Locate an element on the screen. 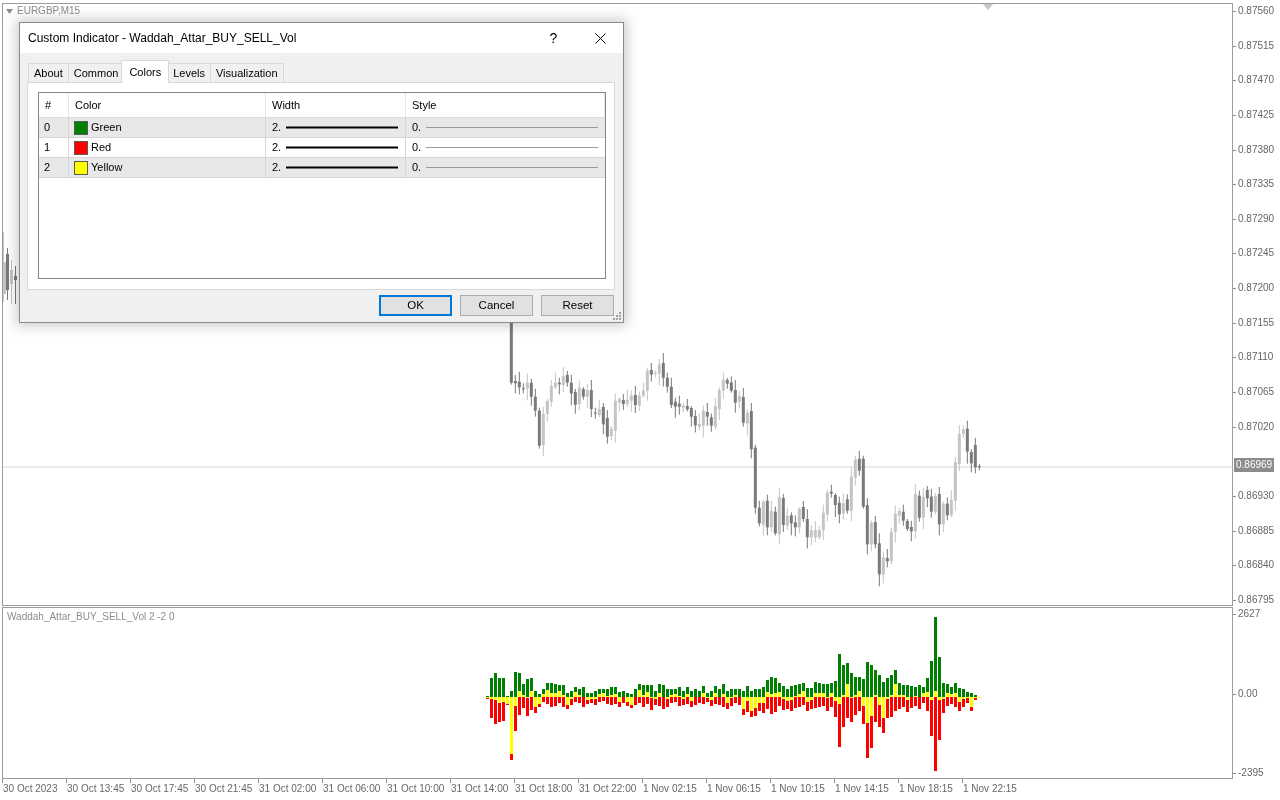 This screenshot has width=1280, height=800. chart-symbol-label: EURGBP,M15 is located at coordinates (49, 11).